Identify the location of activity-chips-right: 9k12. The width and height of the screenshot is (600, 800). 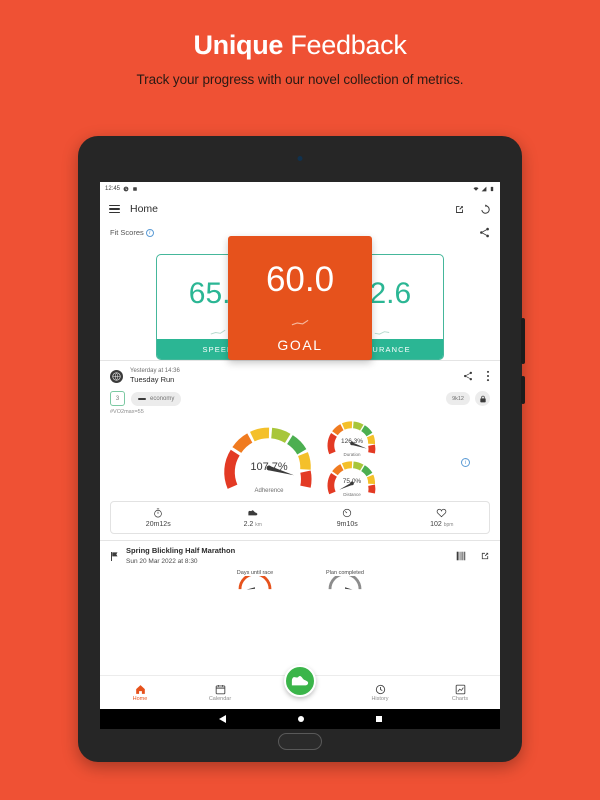
(468, 399).